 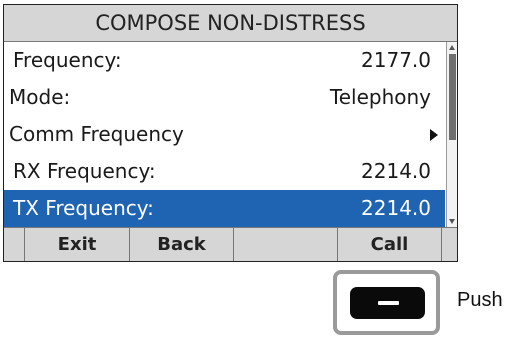 What do you see at coordinates (224, 97) in the screenshot?
I see `menu-item-mode: Mode: Telephony` at bounding box center [224, 97].